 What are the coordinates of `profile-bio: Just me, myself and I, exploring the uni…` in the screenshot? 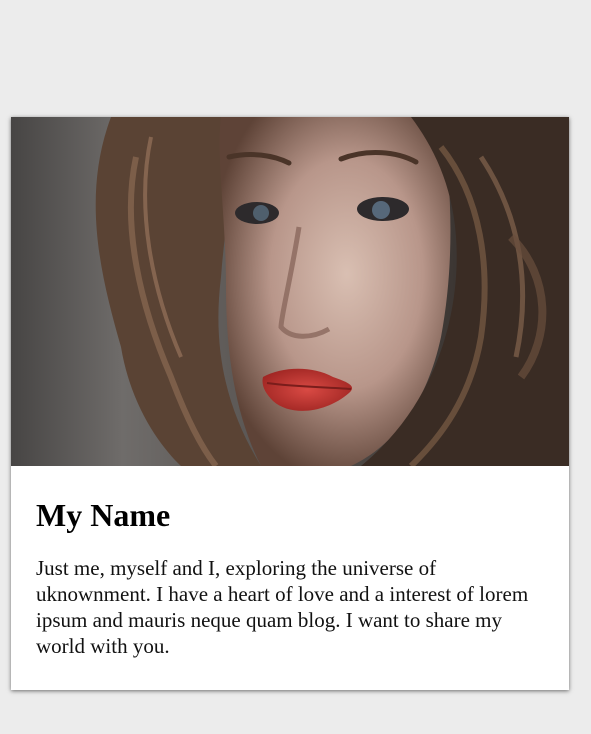 It's located at (282, 607).